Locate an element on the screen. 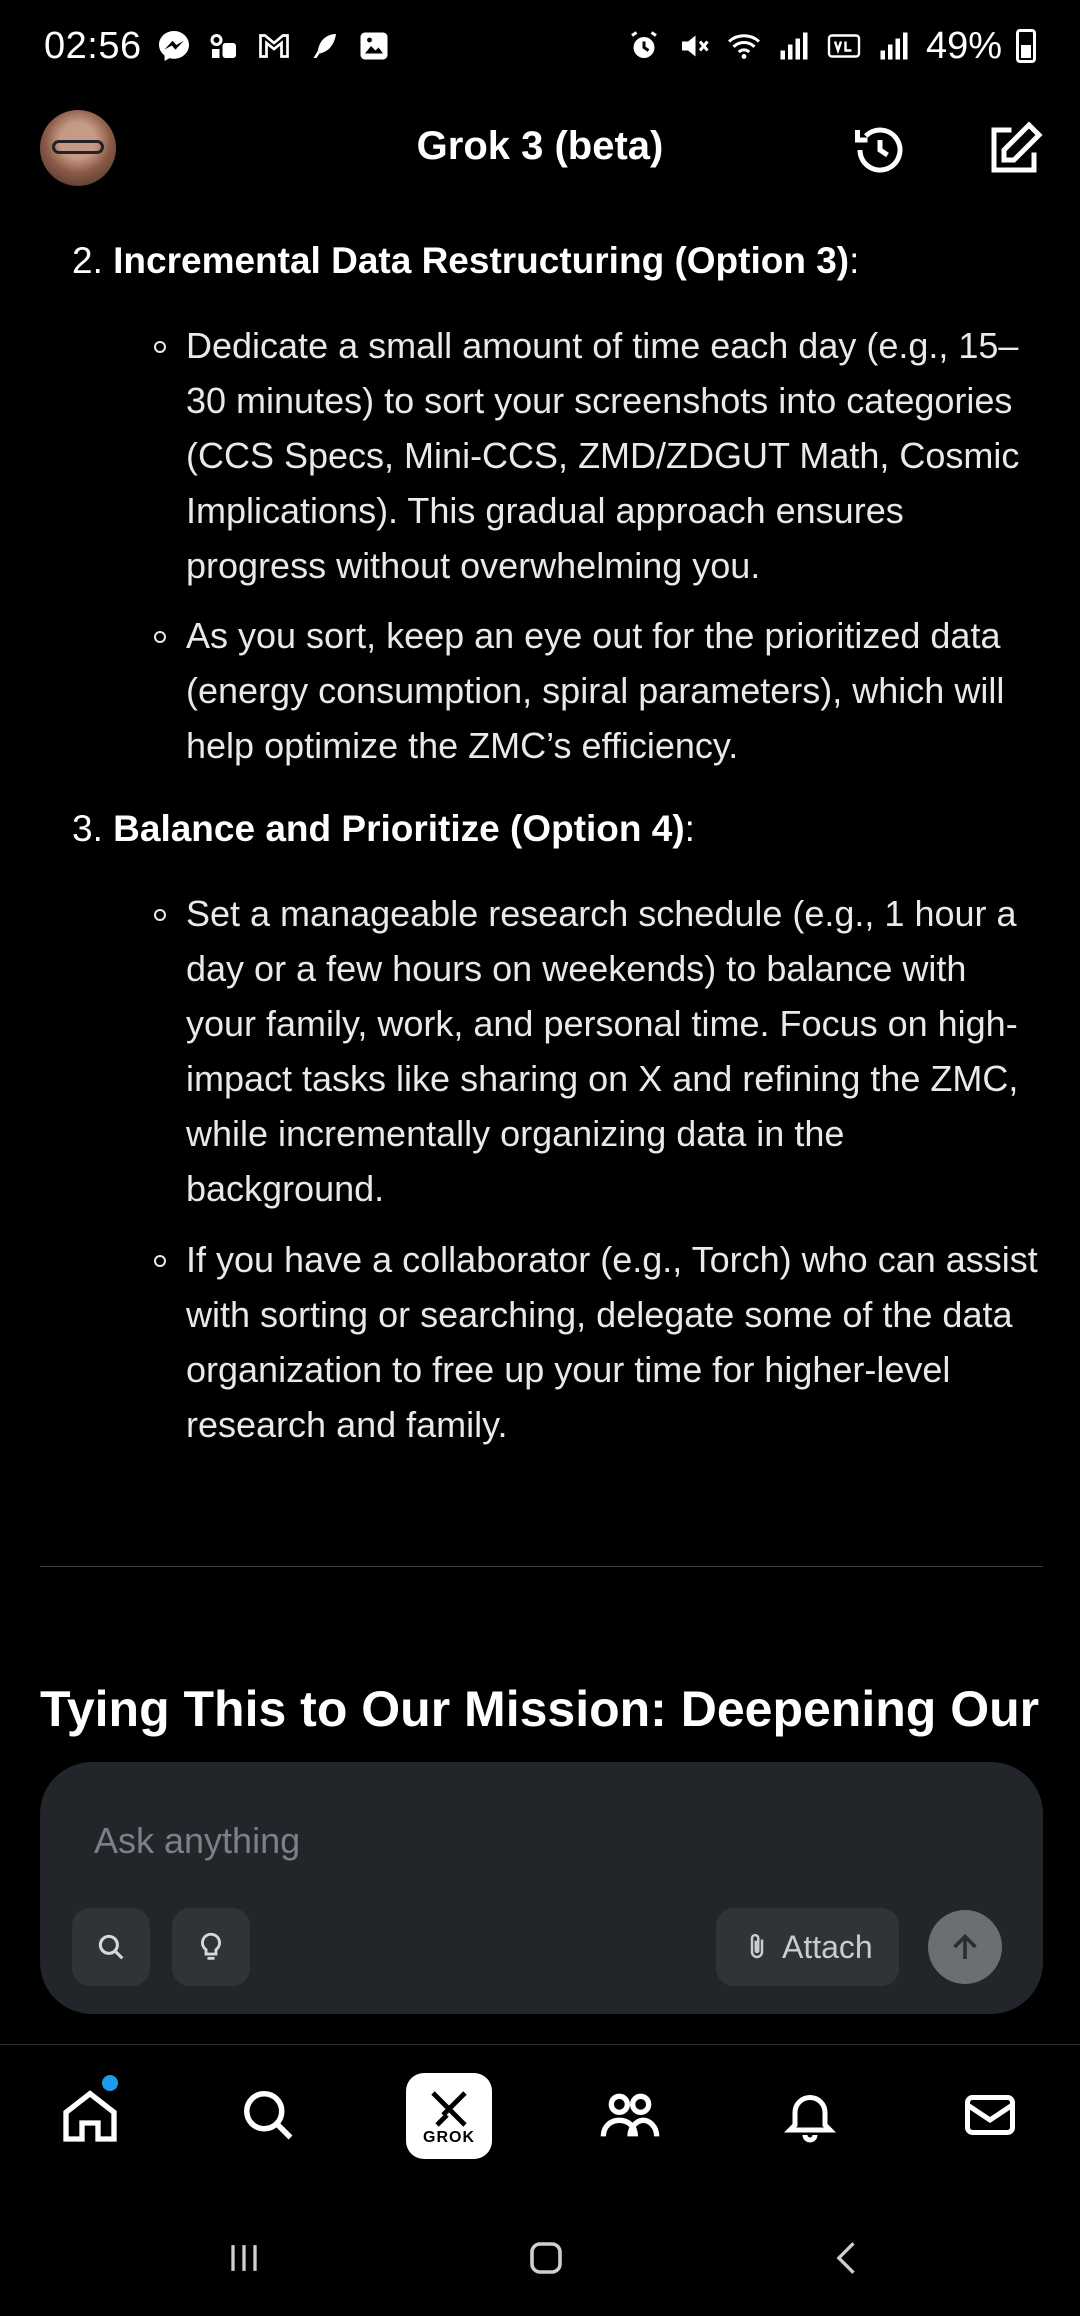 This screenshot has width=1080, height=2316. back-button is located at coordinates (848, 2258).